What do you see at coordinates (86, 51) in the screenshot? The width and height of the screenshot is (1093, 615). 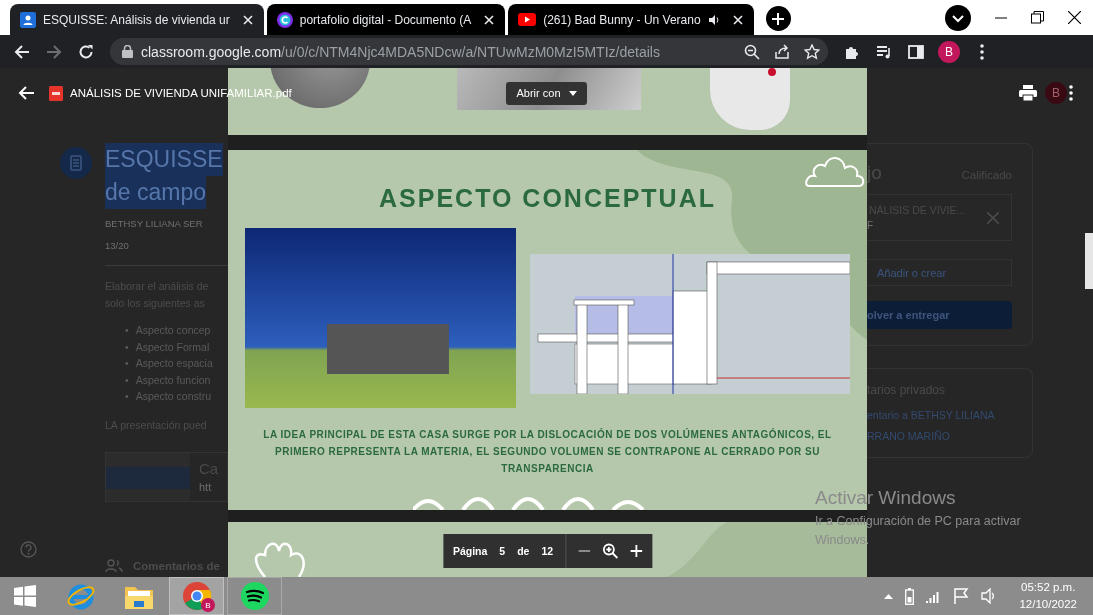 I see `reload-icon` at bounding box center [86, 51].